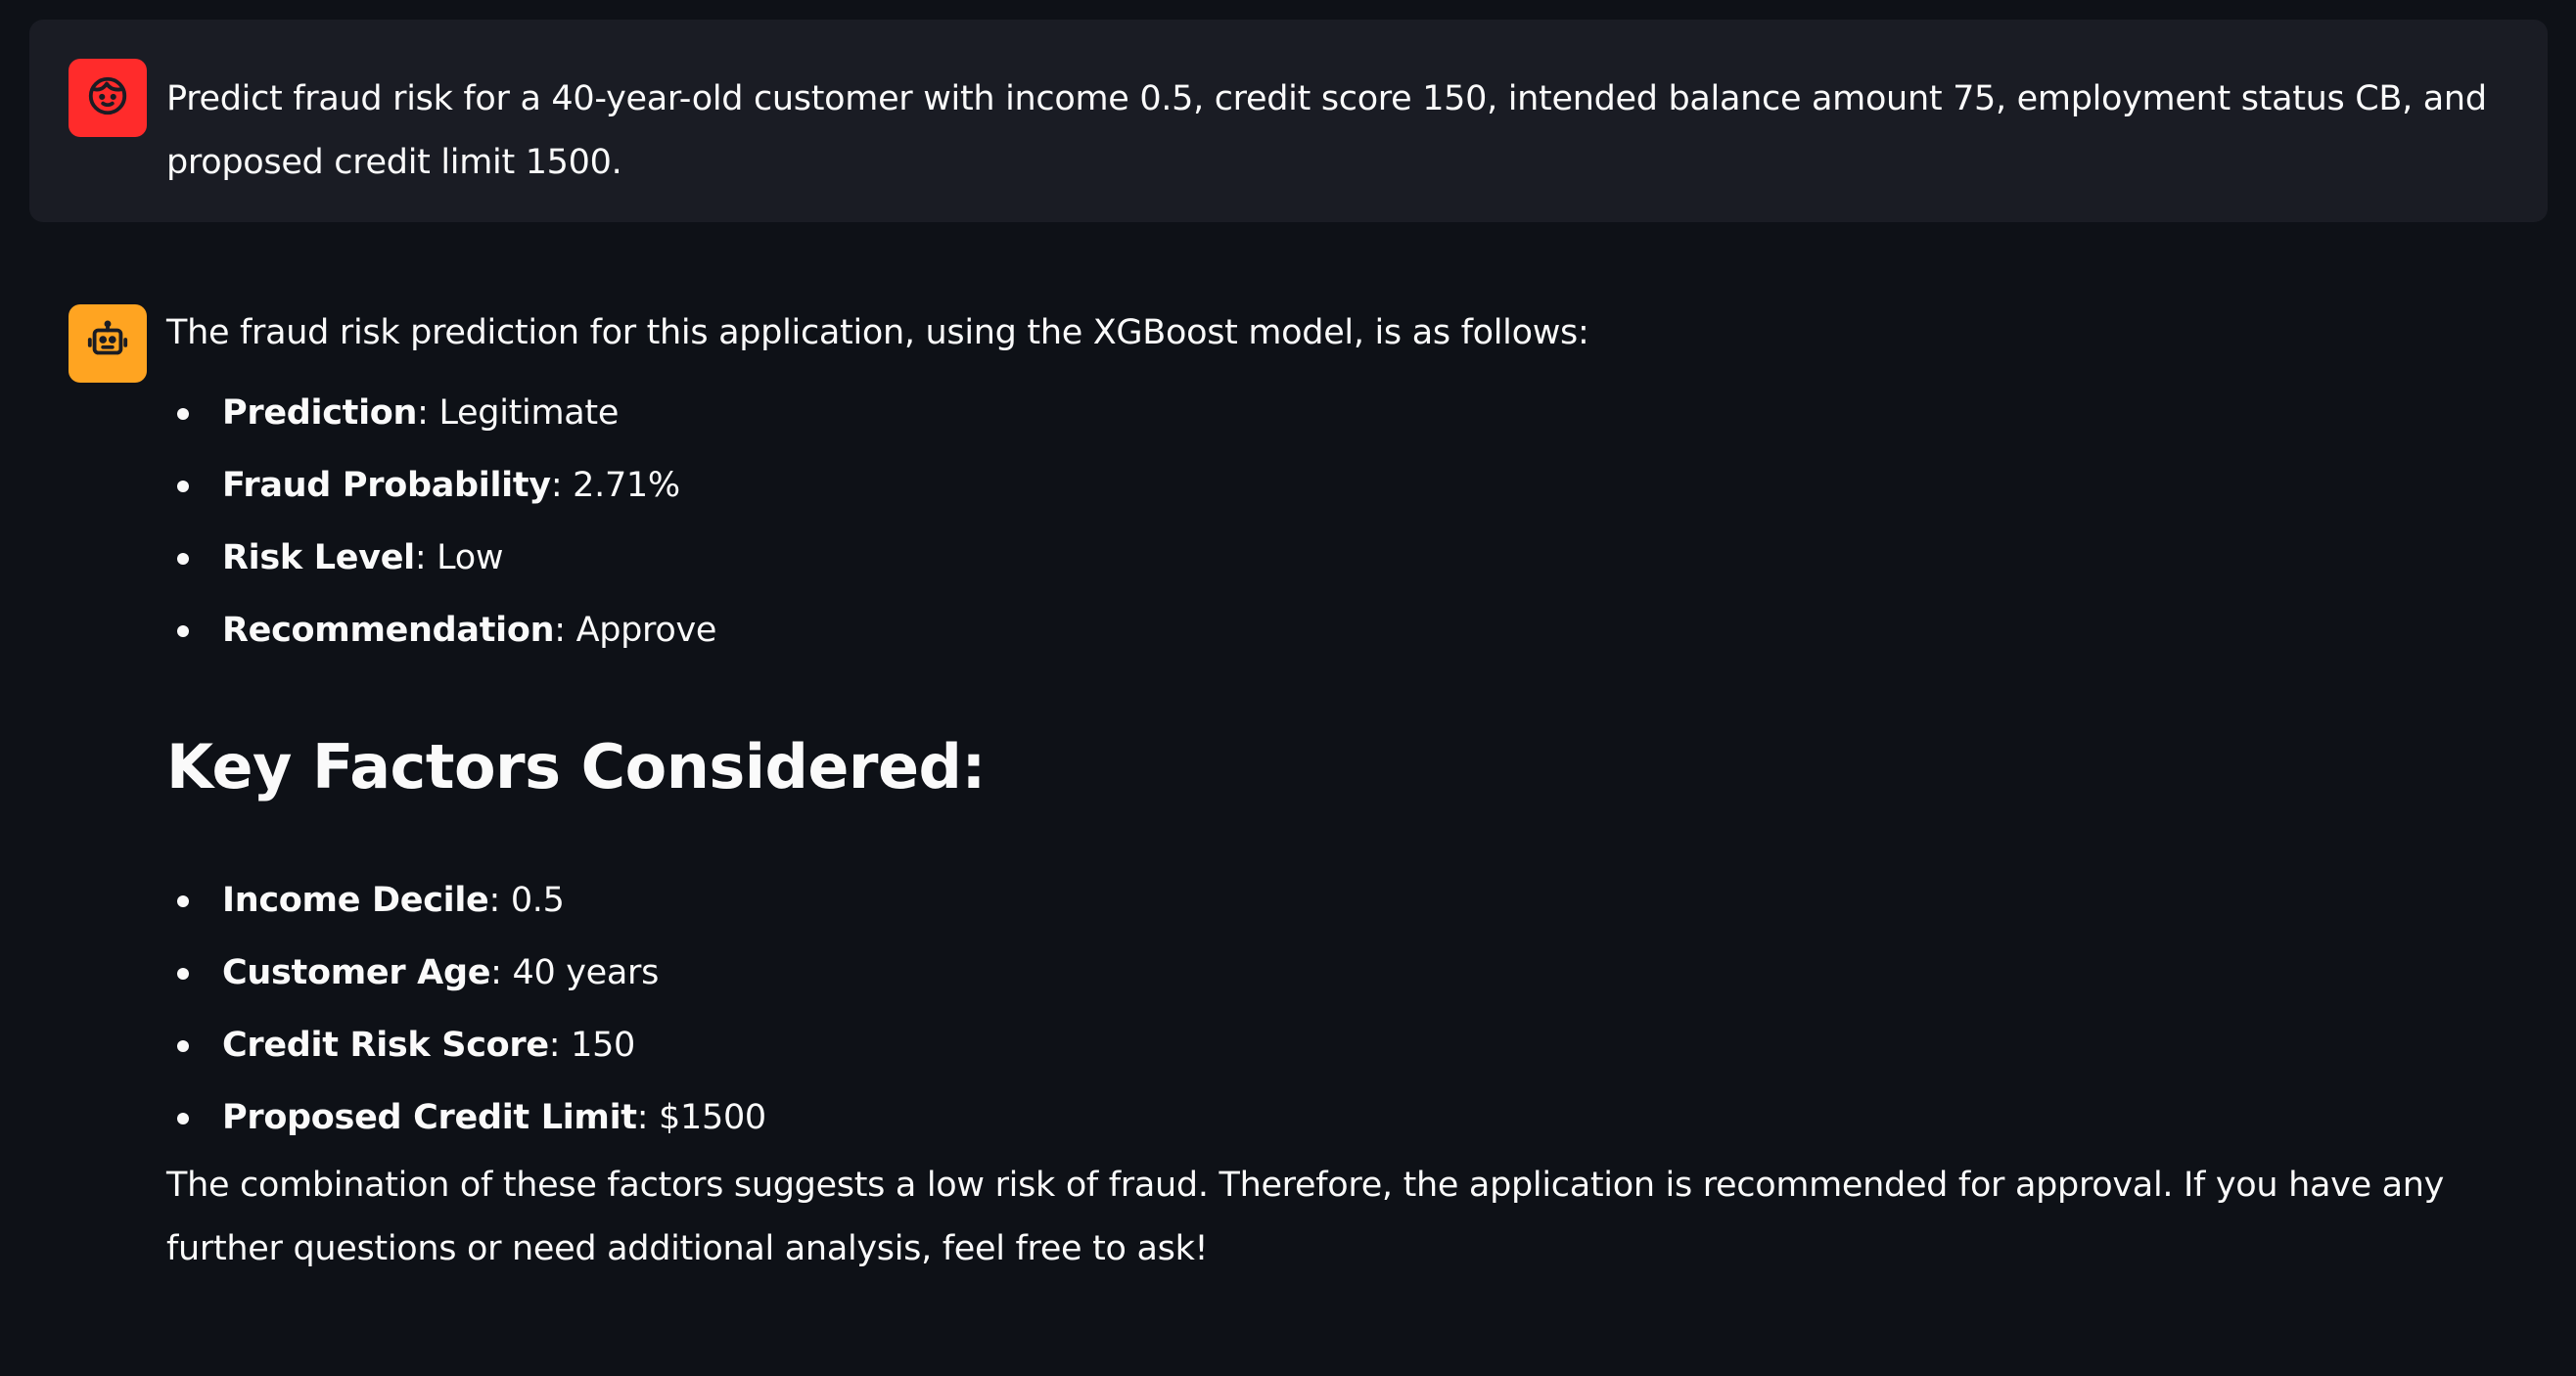  I want to click on result-label: Prediction, so click(320, 413).